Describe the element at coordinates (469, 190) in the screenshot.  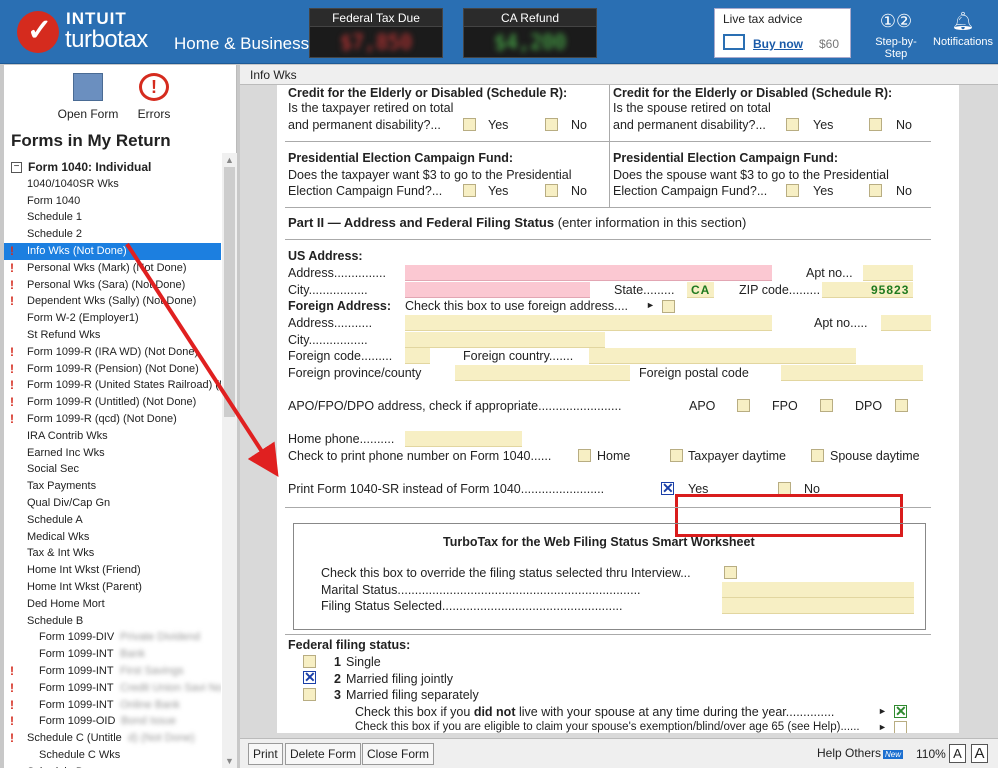
I see `pecf-taxpayer-yes-checkbox` at that location.